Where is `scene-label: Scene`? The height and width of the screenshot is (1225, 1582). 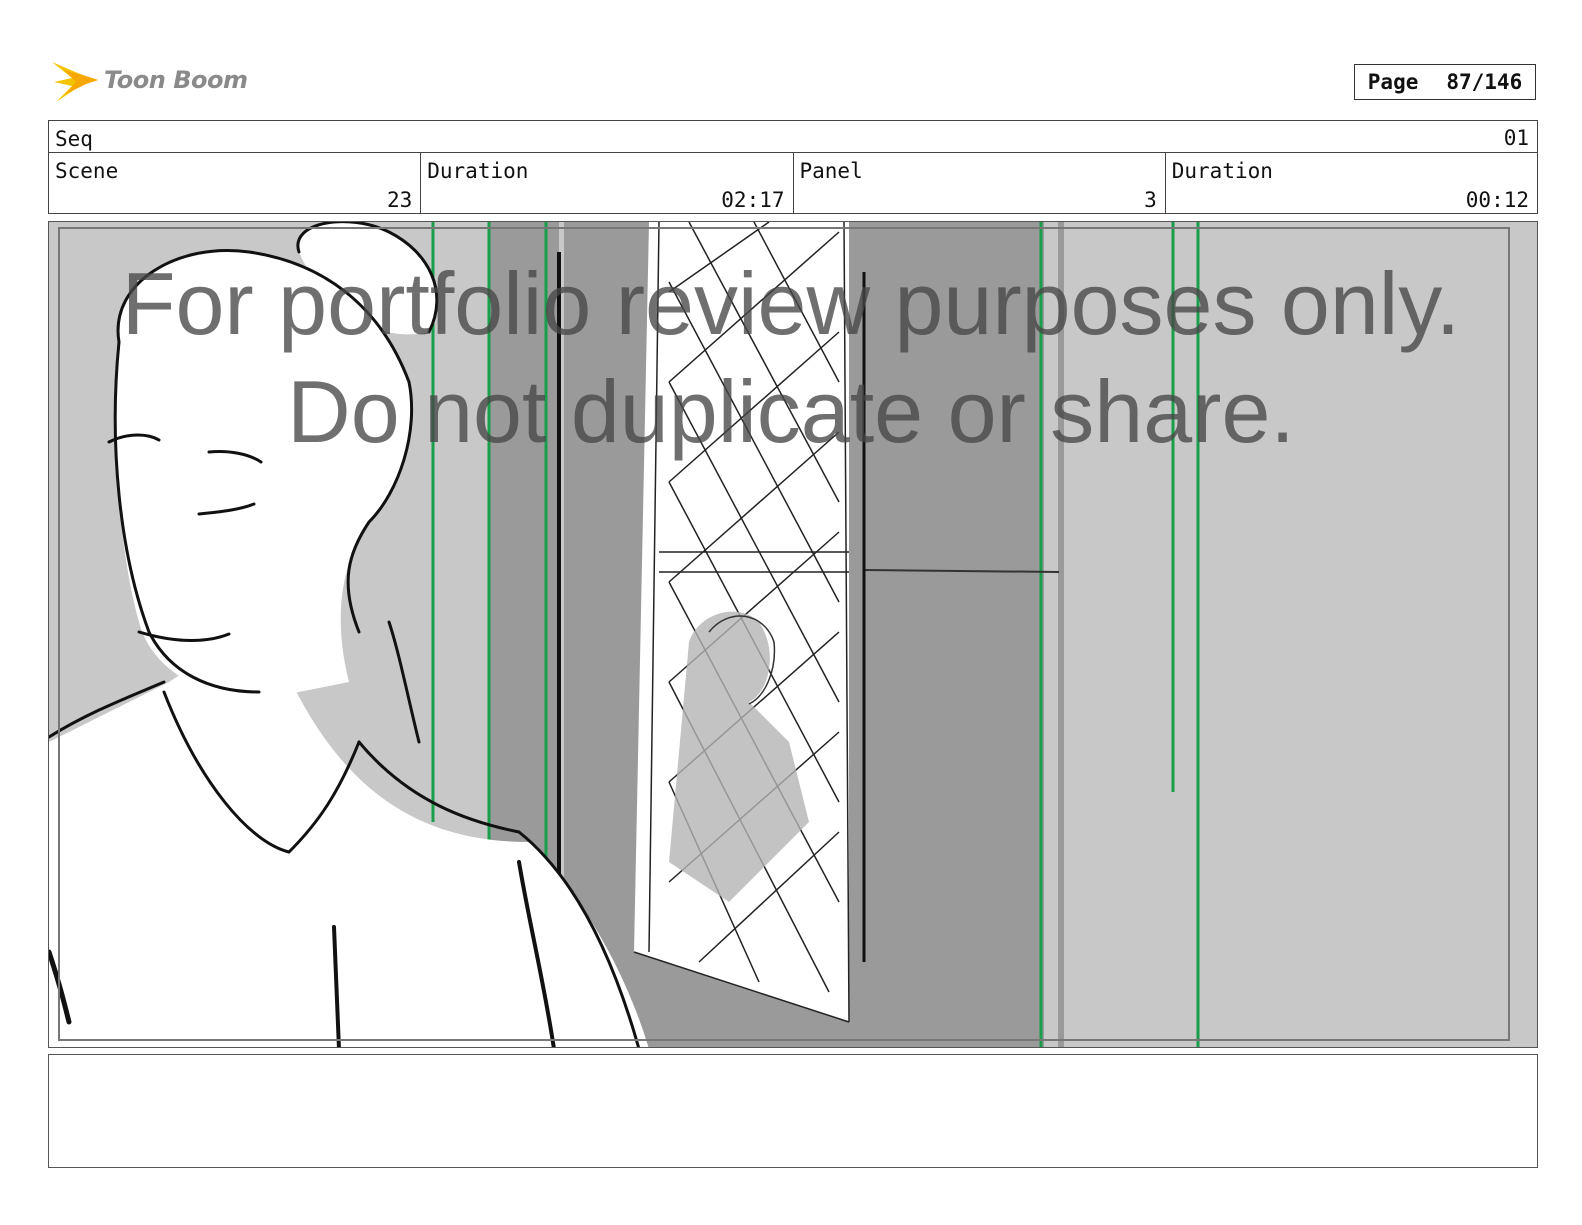
scene-label: Scene is located at coordinates (87, 171).